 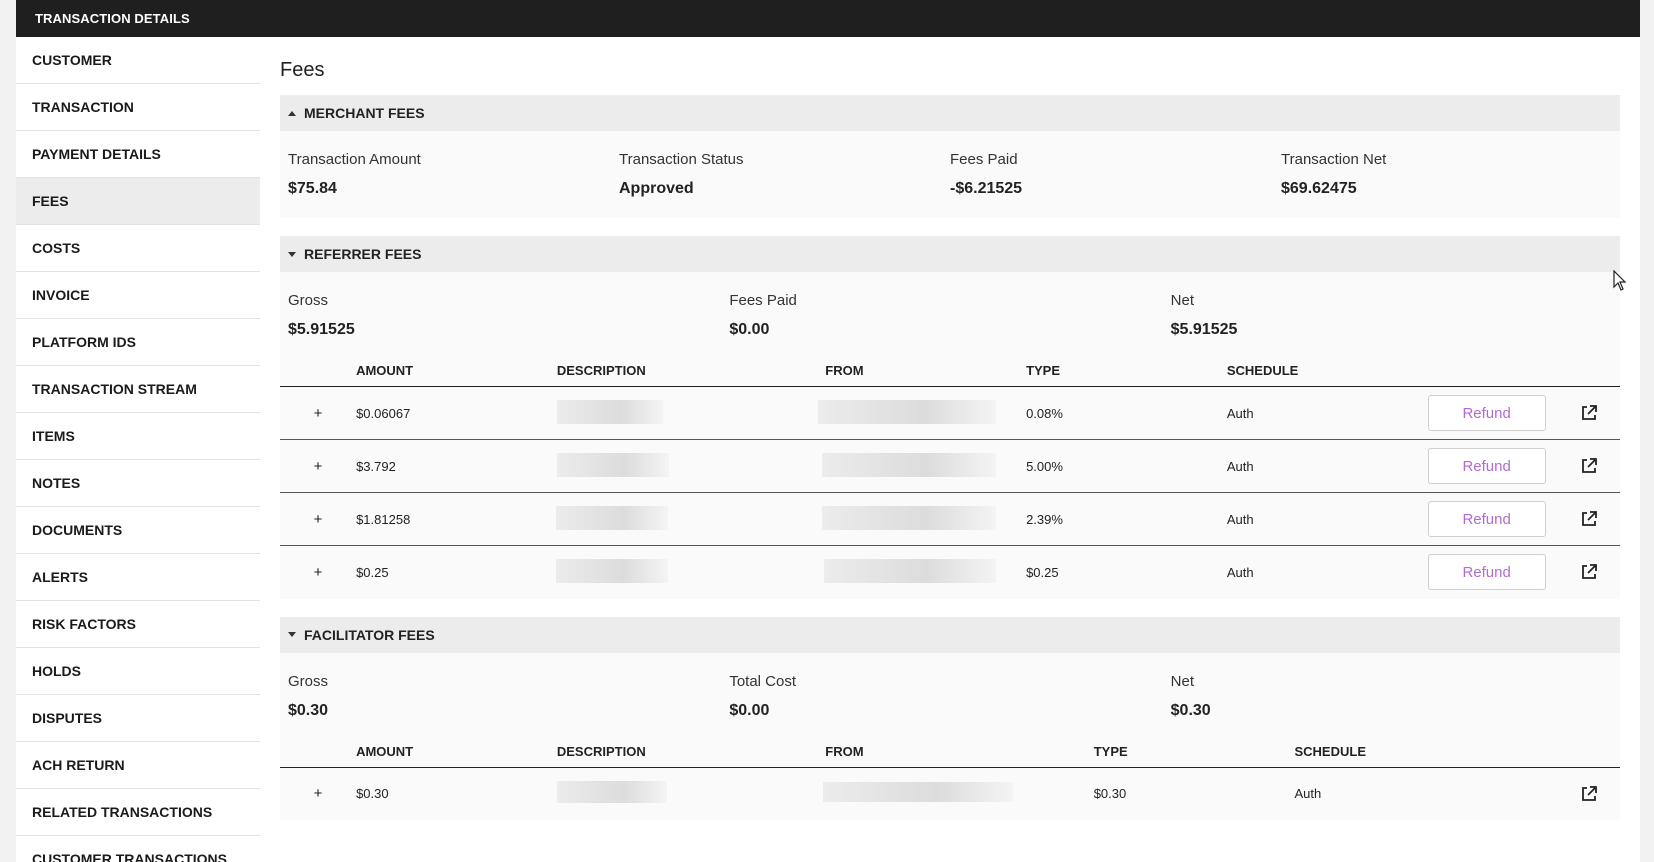 What do you see at coordinates (138, 201) in the screenshot?
I see `sidebar-item-fees: FEES` at bounding box center [138, 201].